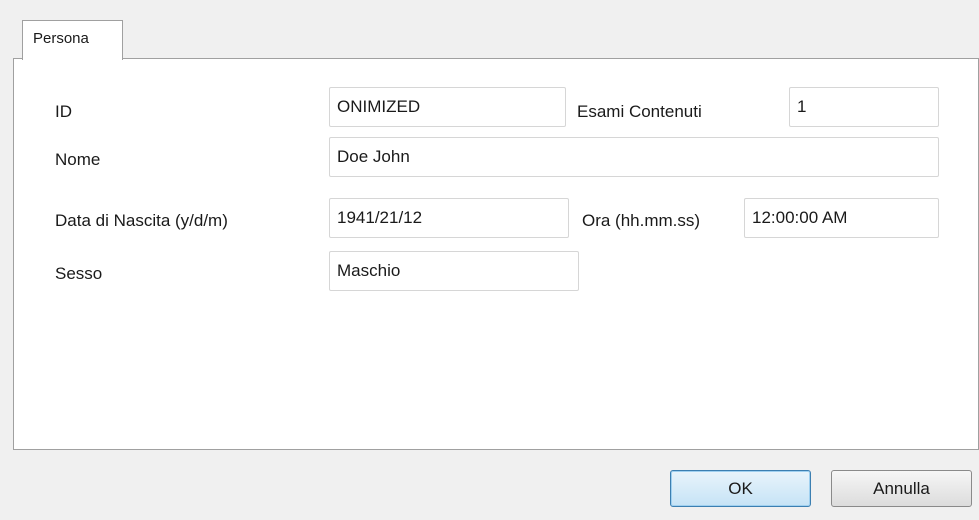  Describe the element at coordinates (141, 220) in the screenshot. I see `data-nascita-label: Data di Nascita (y/d/m)` at that location.